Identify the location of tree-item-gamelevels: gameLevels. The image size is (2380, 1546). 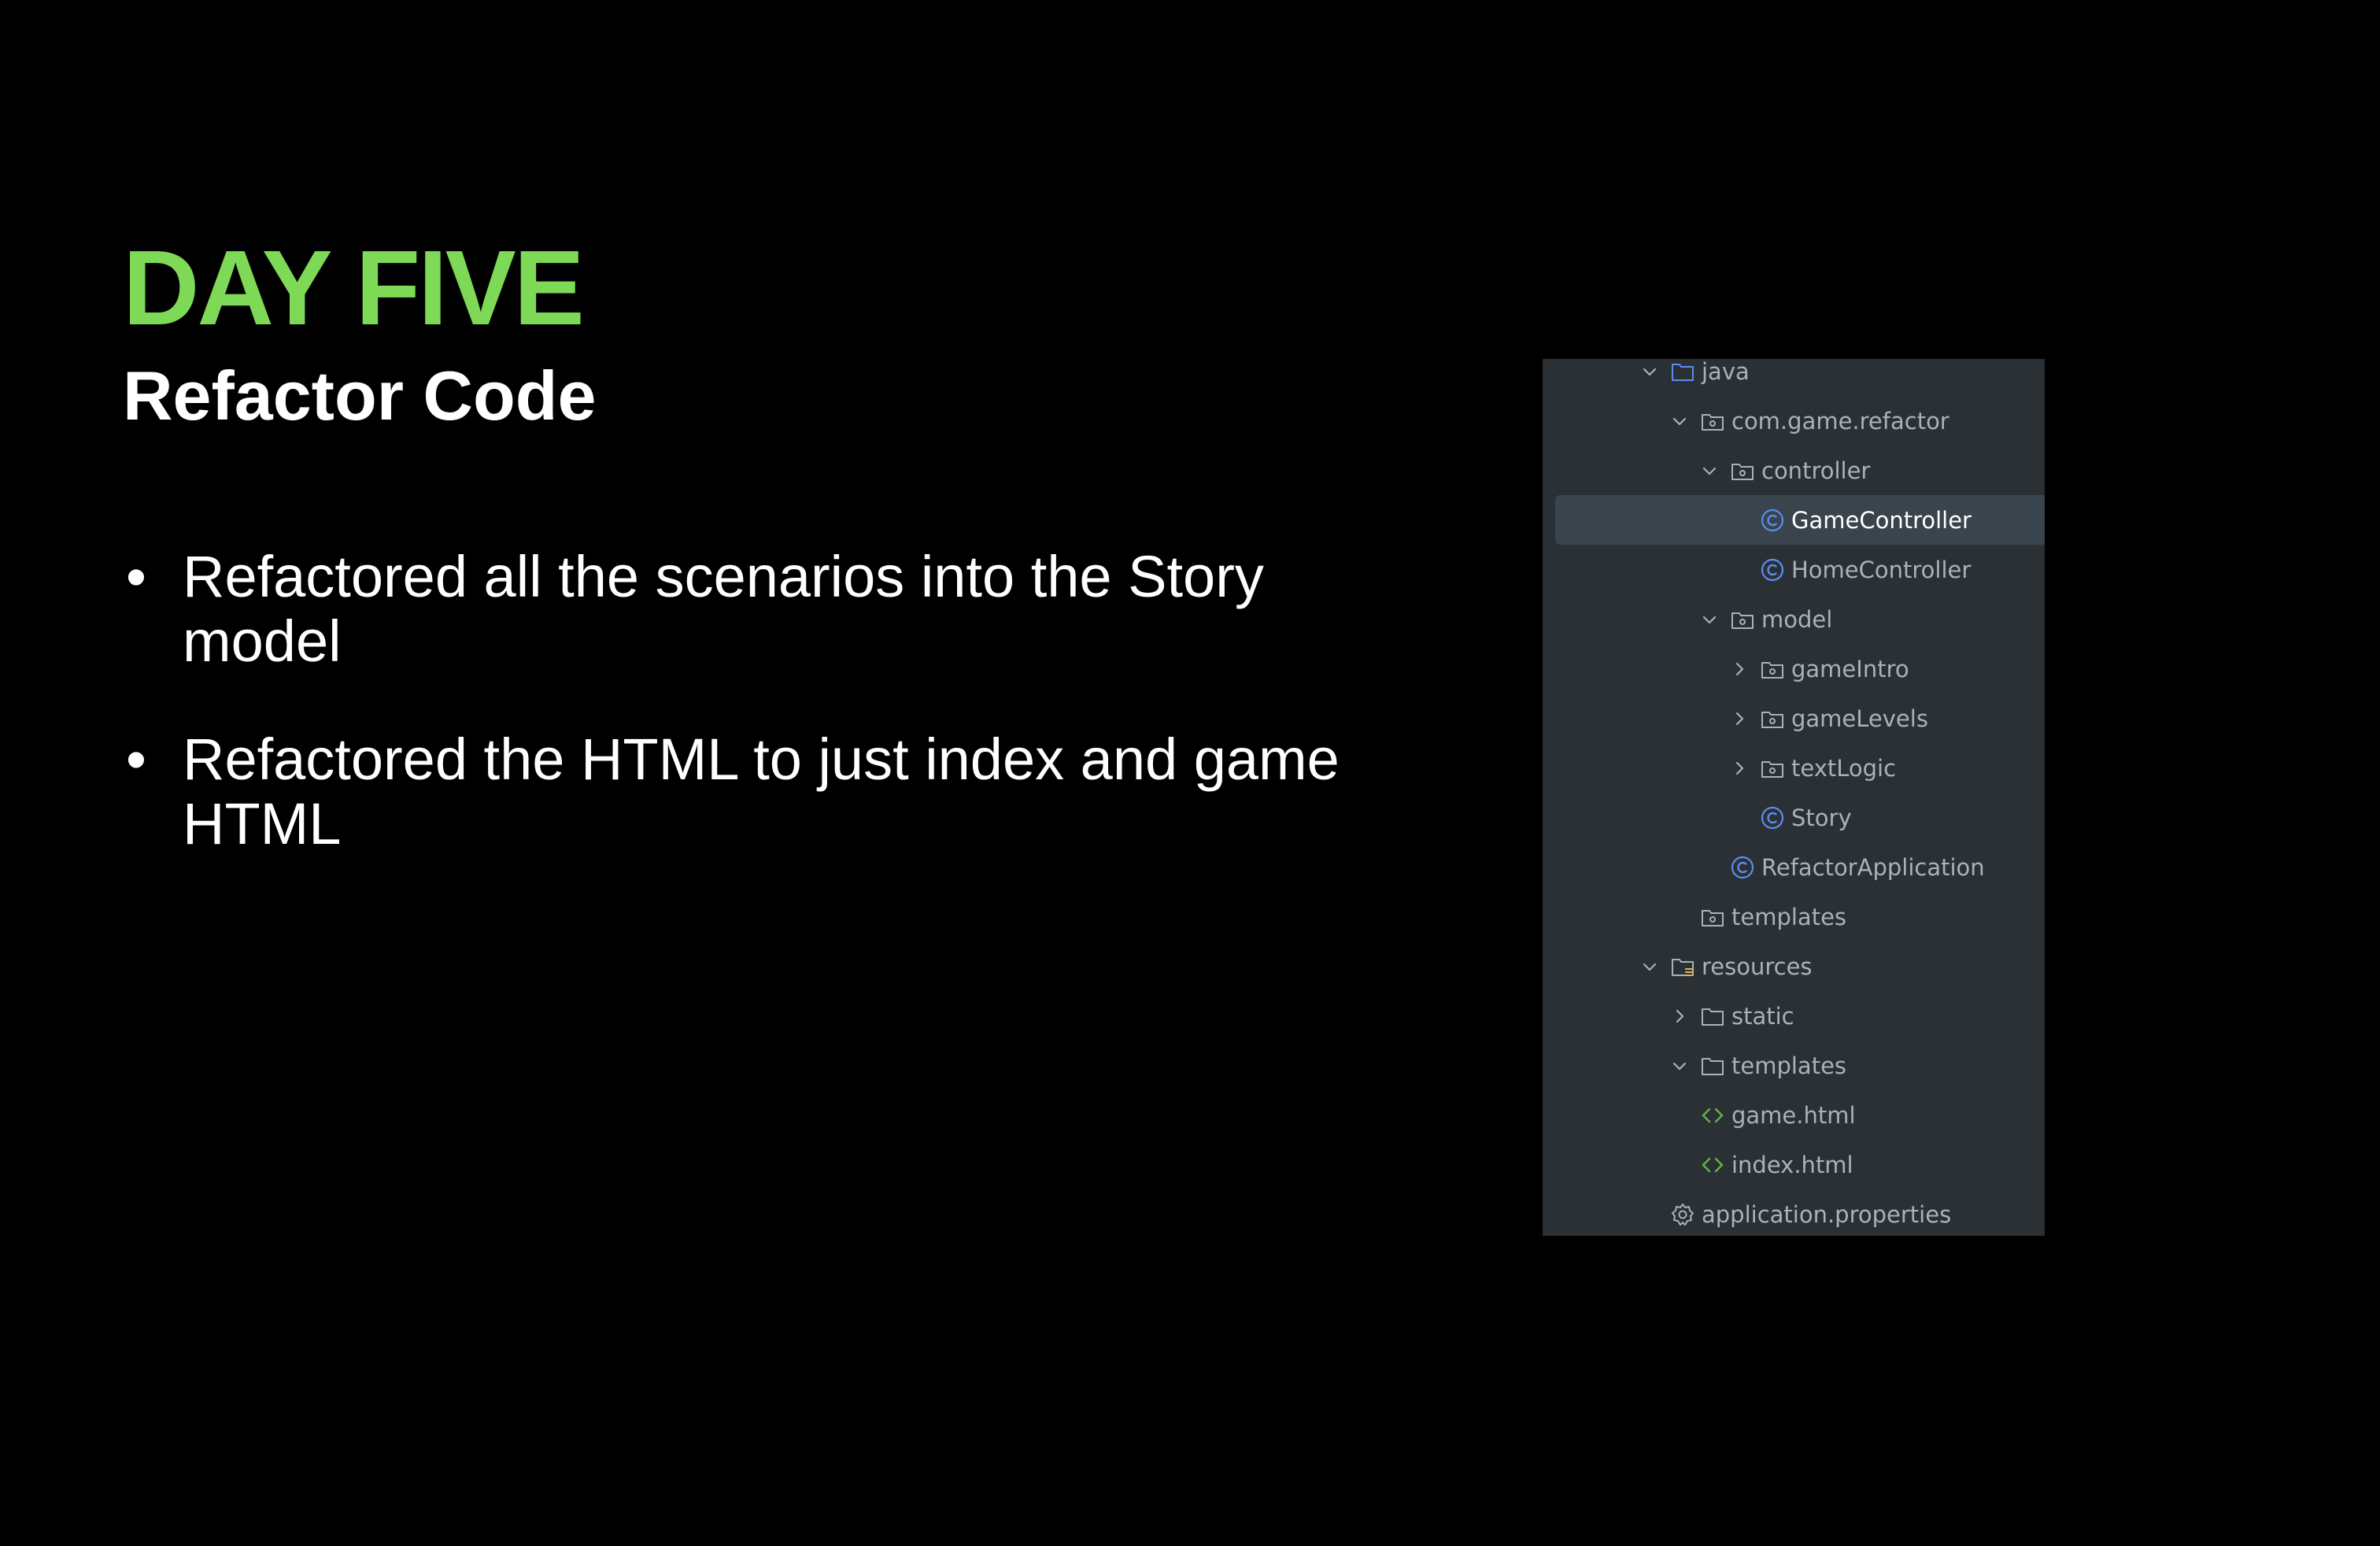
(1794, 718).